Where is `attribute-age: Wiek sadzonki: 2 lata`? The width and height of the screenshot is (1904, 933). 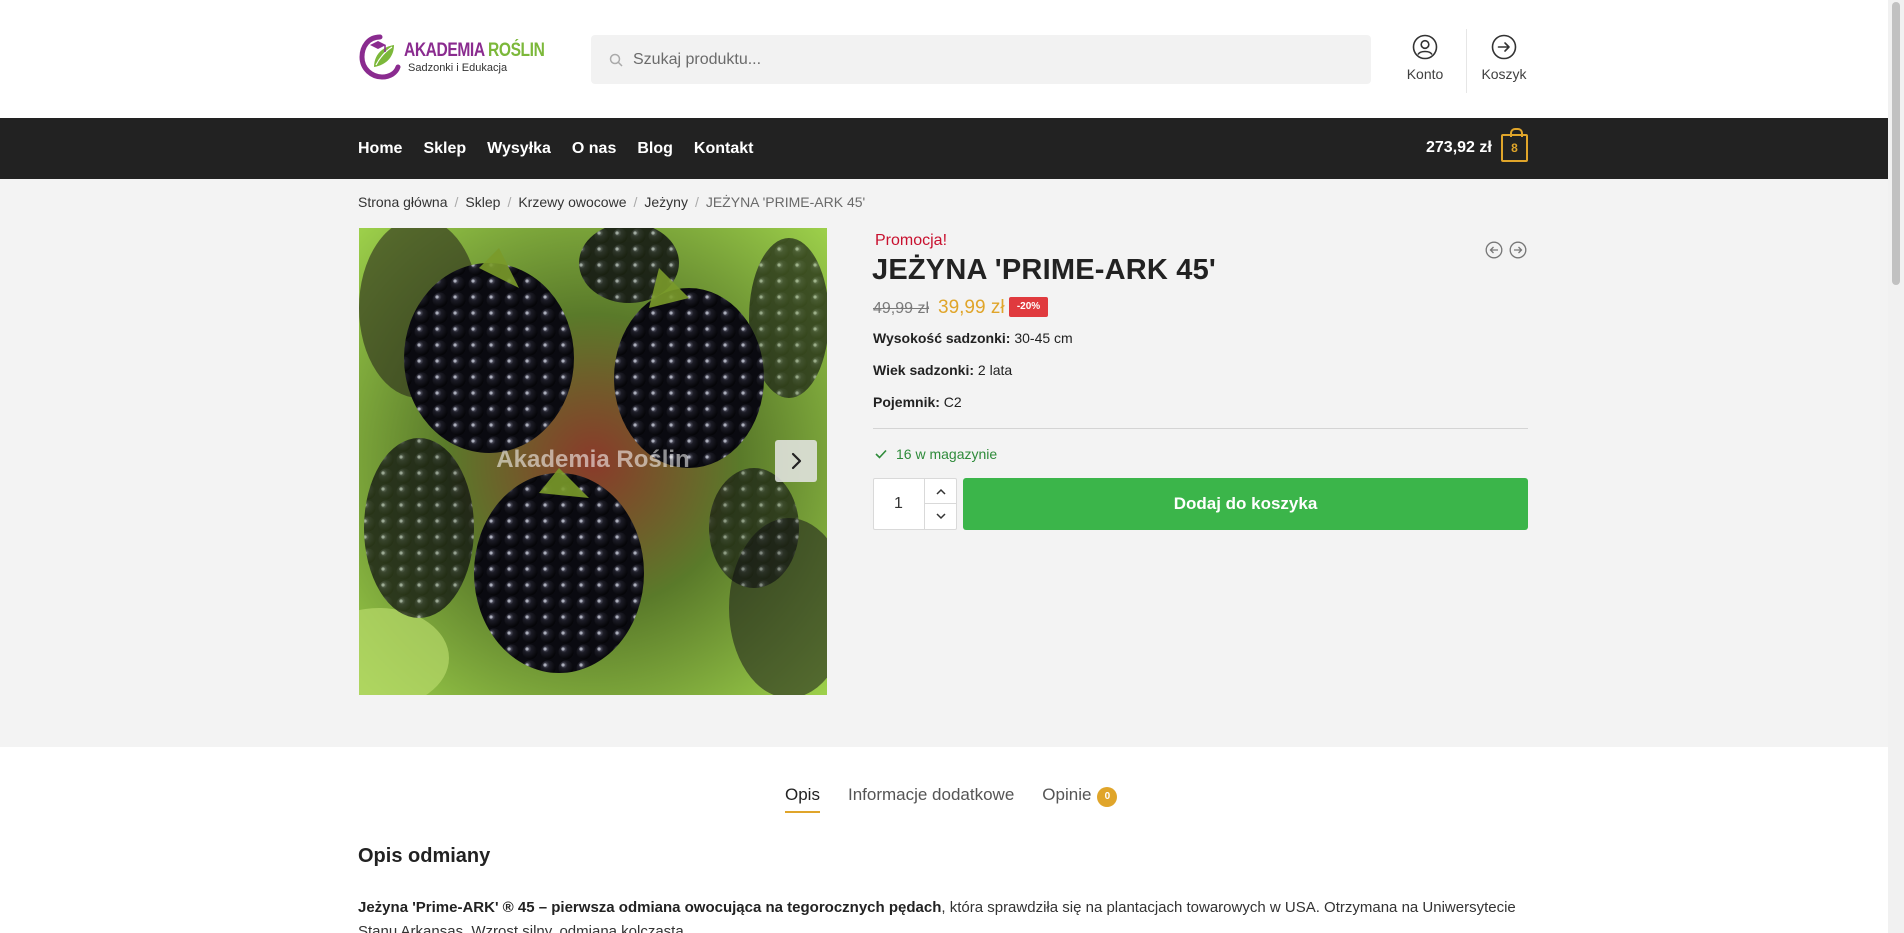
attribute-age: Wiek sadzonki: 2 lata is located at coordinates (943, 370).